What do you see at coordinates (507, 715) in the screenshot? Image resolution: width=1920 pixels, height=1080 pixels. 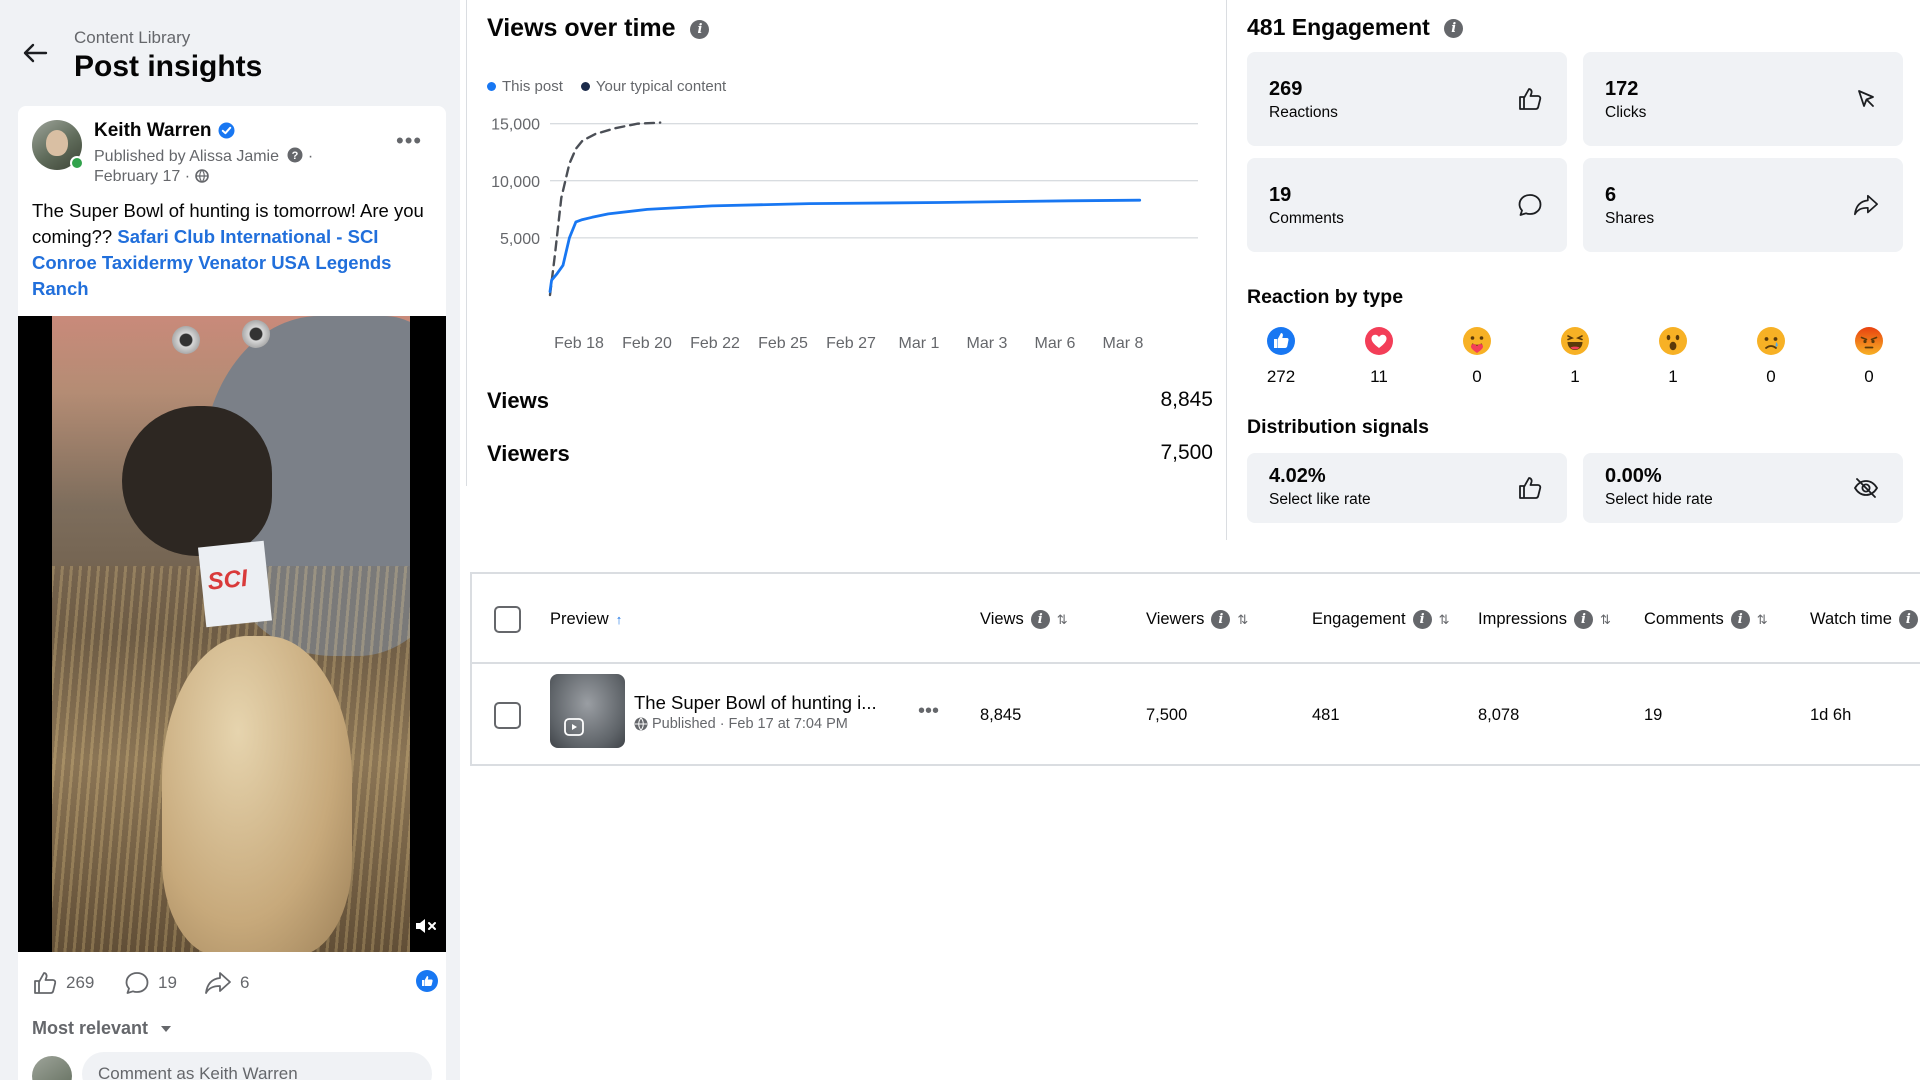 I see `row-checkbox` at bounding box center [507, 715].